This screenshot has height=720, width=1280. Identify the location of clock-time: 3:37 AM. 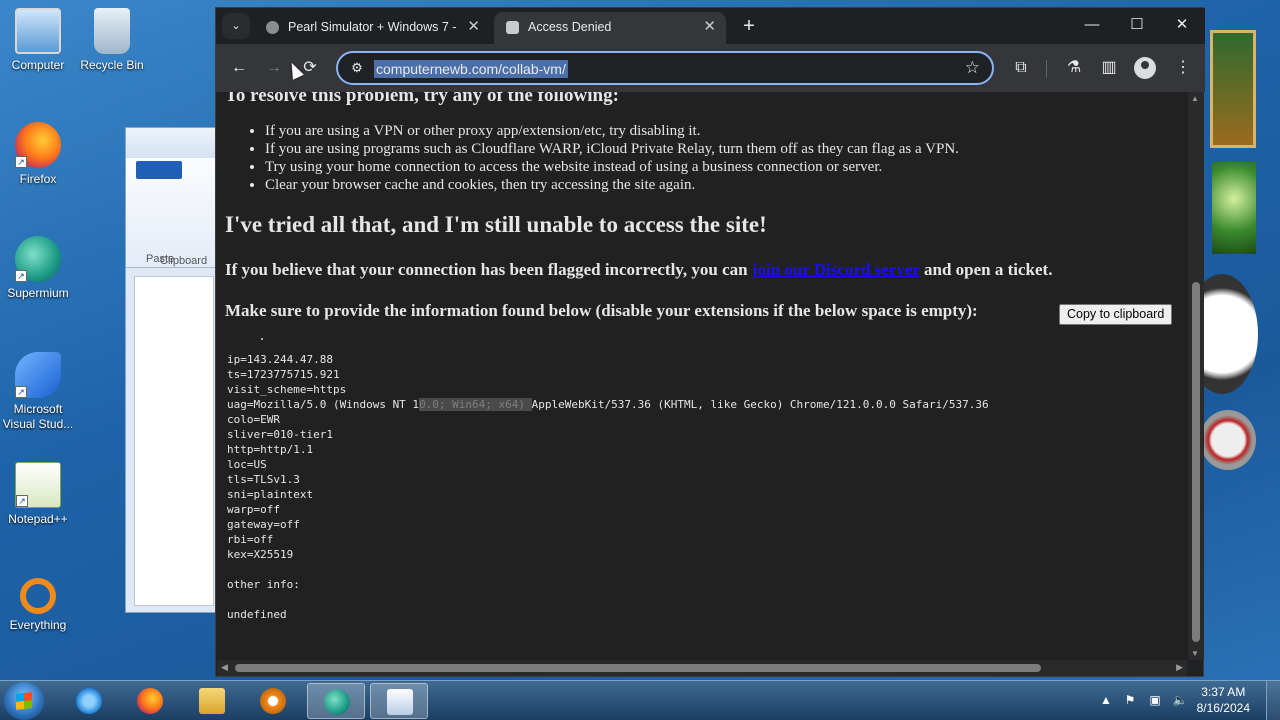
(1223, 692).